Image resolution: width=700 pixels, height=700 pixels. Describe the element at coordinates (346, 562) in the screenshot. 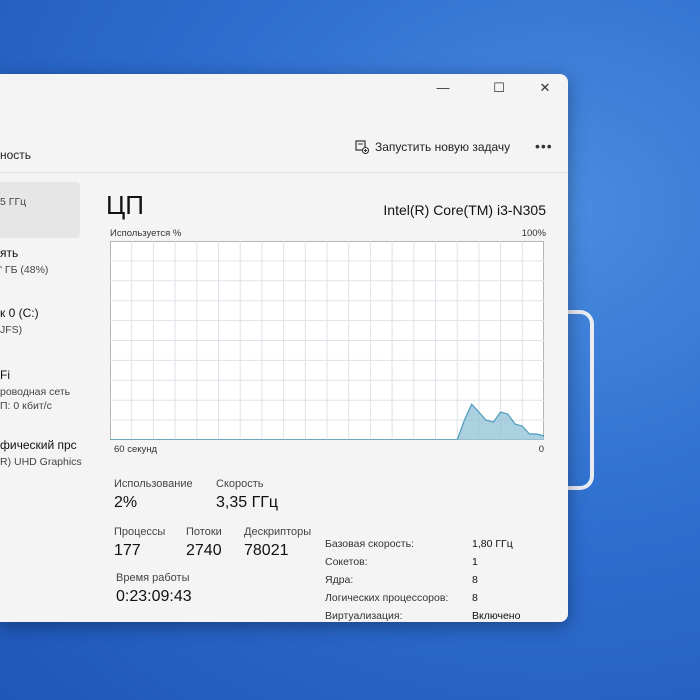

I see `detail-label: Сокетов:` at that location.